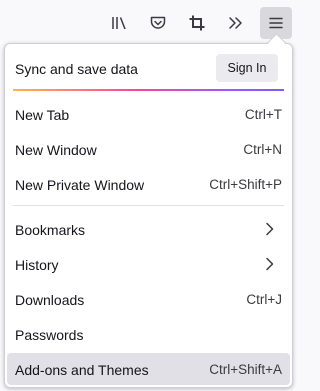 The height and width of the screenshot is (391, 320). I want to click on menu-item-new-window: New Window Ctrl+N, so click(148, 149).